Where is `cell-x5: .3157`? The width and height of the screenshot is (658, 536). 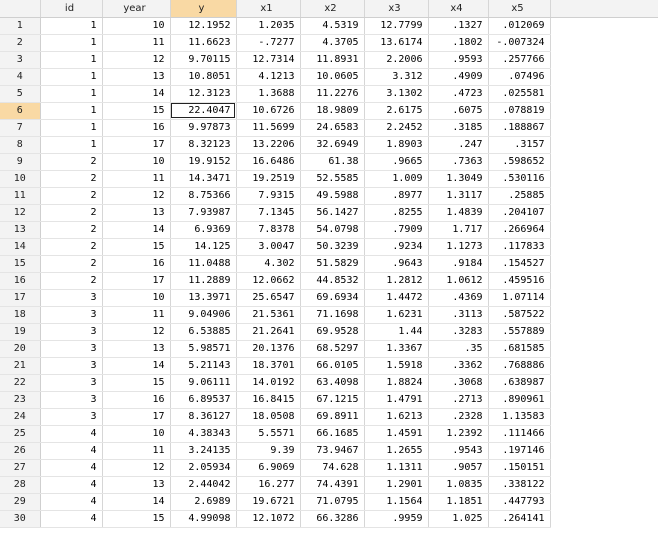 cell-x5: .3157 is located at coordinates (519, 145).